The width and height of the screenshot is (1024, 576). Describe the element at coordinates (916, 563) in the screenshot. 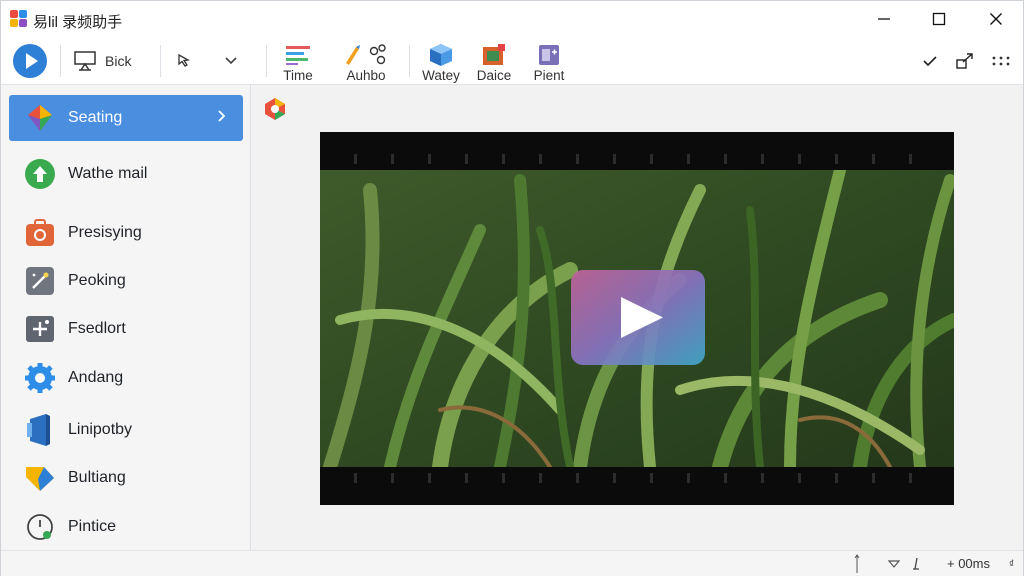

I see `marker-pin-icon` at that location.